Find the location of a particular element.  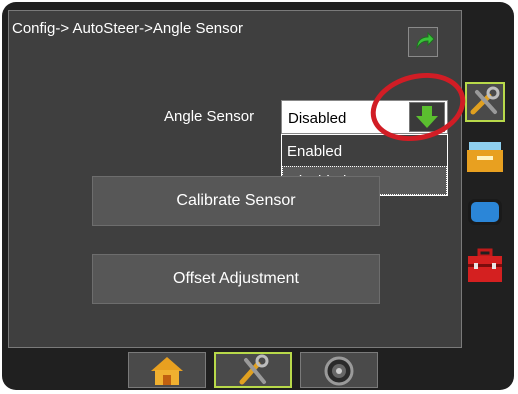

angle-sensor-label: Angle Sensor is located at coordinates (209, 116).